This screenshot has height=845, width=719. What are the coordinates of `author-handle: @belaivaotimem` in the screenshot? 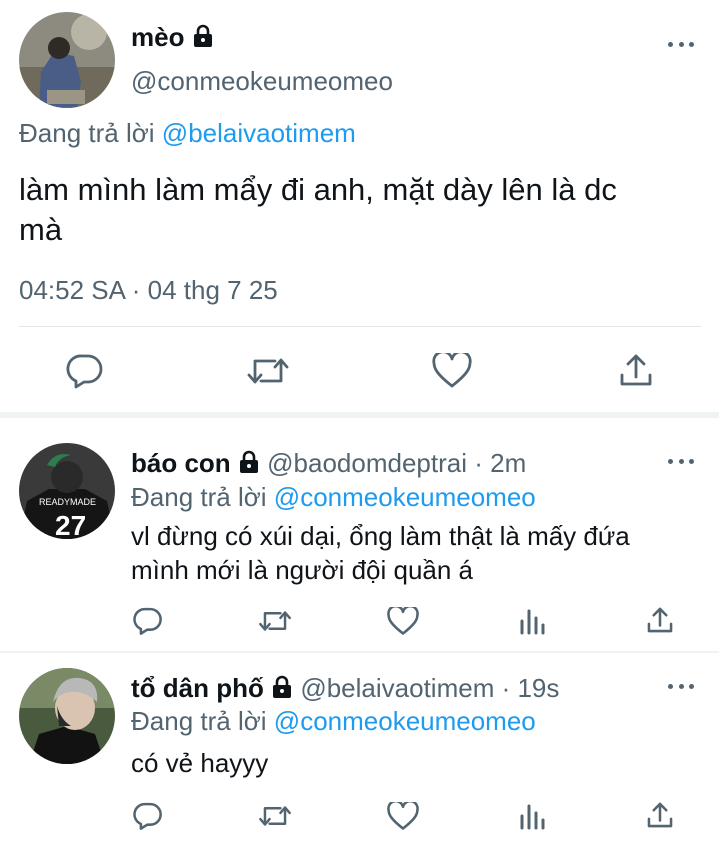 It's located at (397, 688).